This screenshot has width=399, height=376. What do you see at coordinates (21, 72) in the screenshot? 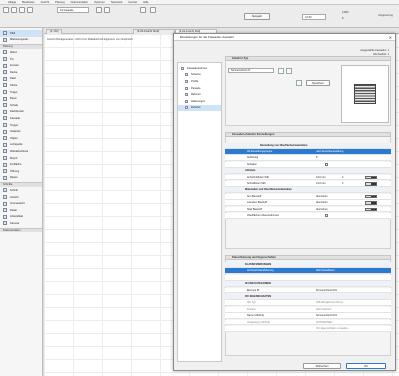
I see `tool-decke: Decke` at bounding box center [21, 72].